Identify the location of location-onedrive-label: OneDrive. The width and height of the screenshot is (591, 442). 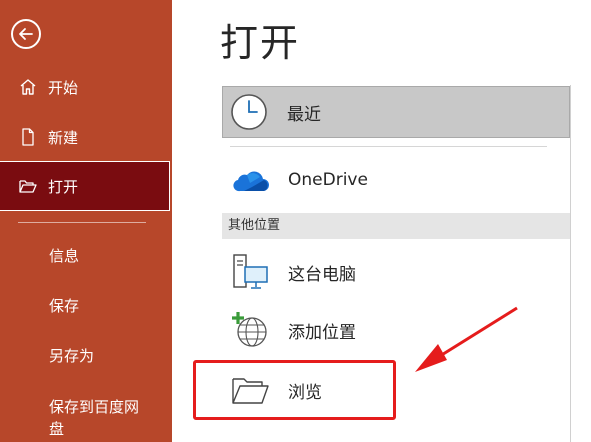
(328, 180).